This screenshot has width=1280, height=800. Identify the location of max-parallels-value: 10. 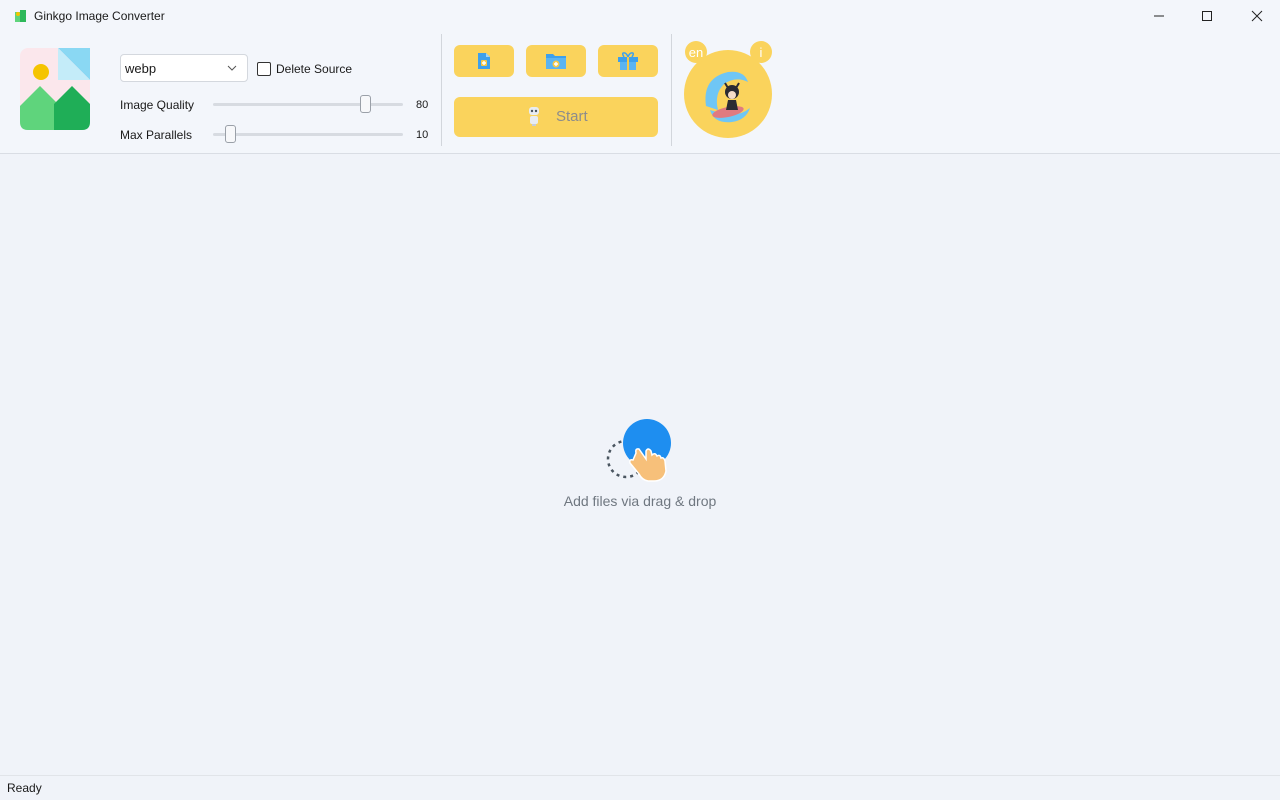
(422, 135).